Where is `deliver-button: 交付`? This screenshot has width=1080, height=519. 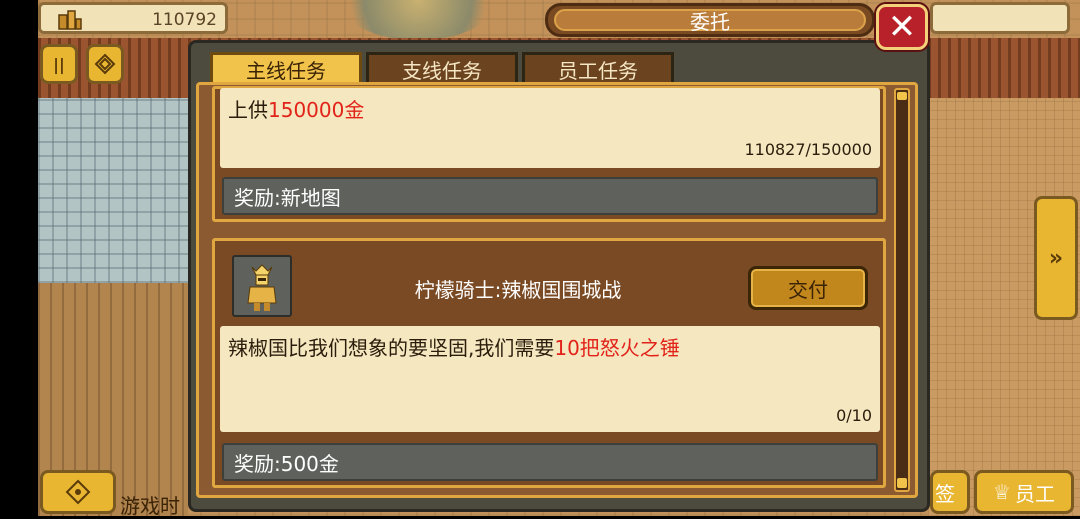 deliver-button: 交付 is located at coordinates (808, 288).